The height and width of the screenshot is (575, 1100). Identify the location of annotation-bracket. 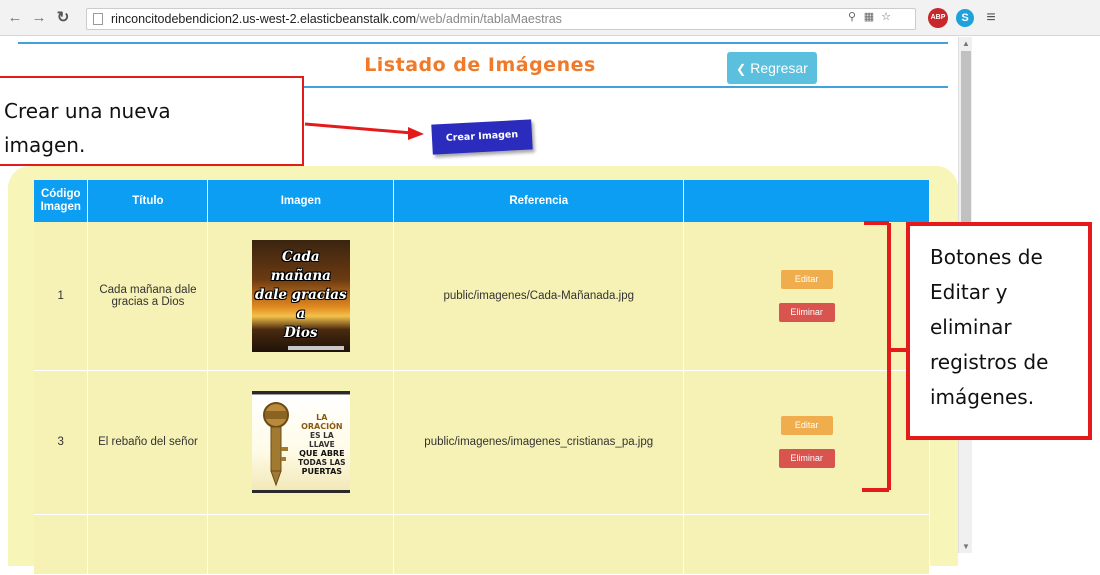
(884, 356).